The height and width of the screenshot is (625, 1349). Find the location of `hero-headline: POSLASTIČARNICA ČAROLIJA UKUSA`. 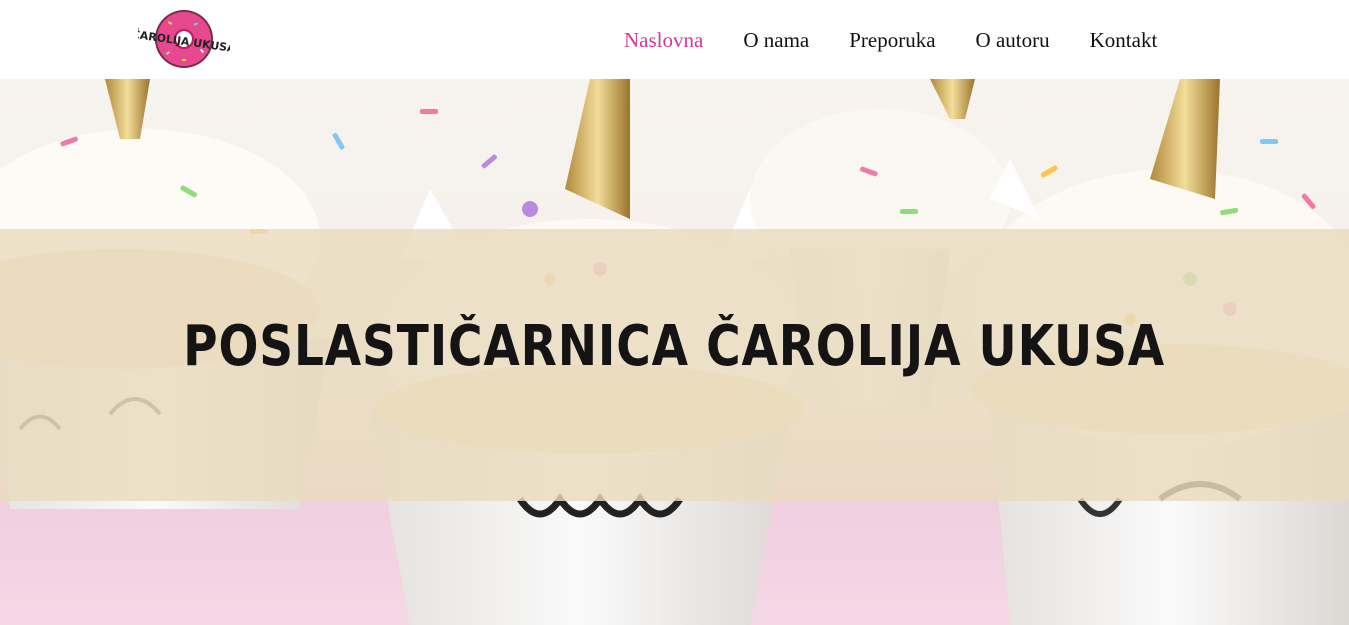

hero-headline: POSLASTIČARNICA ČAROLIJA UKUSA is located at coordinates (674, 346).